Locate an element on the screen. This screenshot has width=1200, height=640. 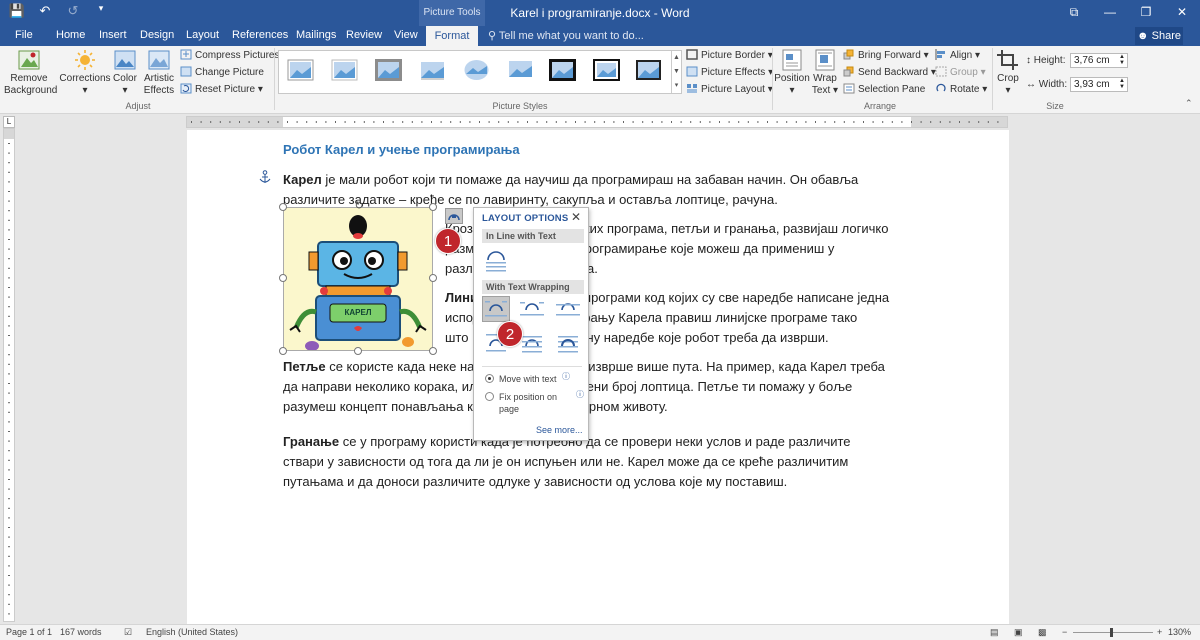
zoom-slider-thumb is located at coordinates (1111, 632).